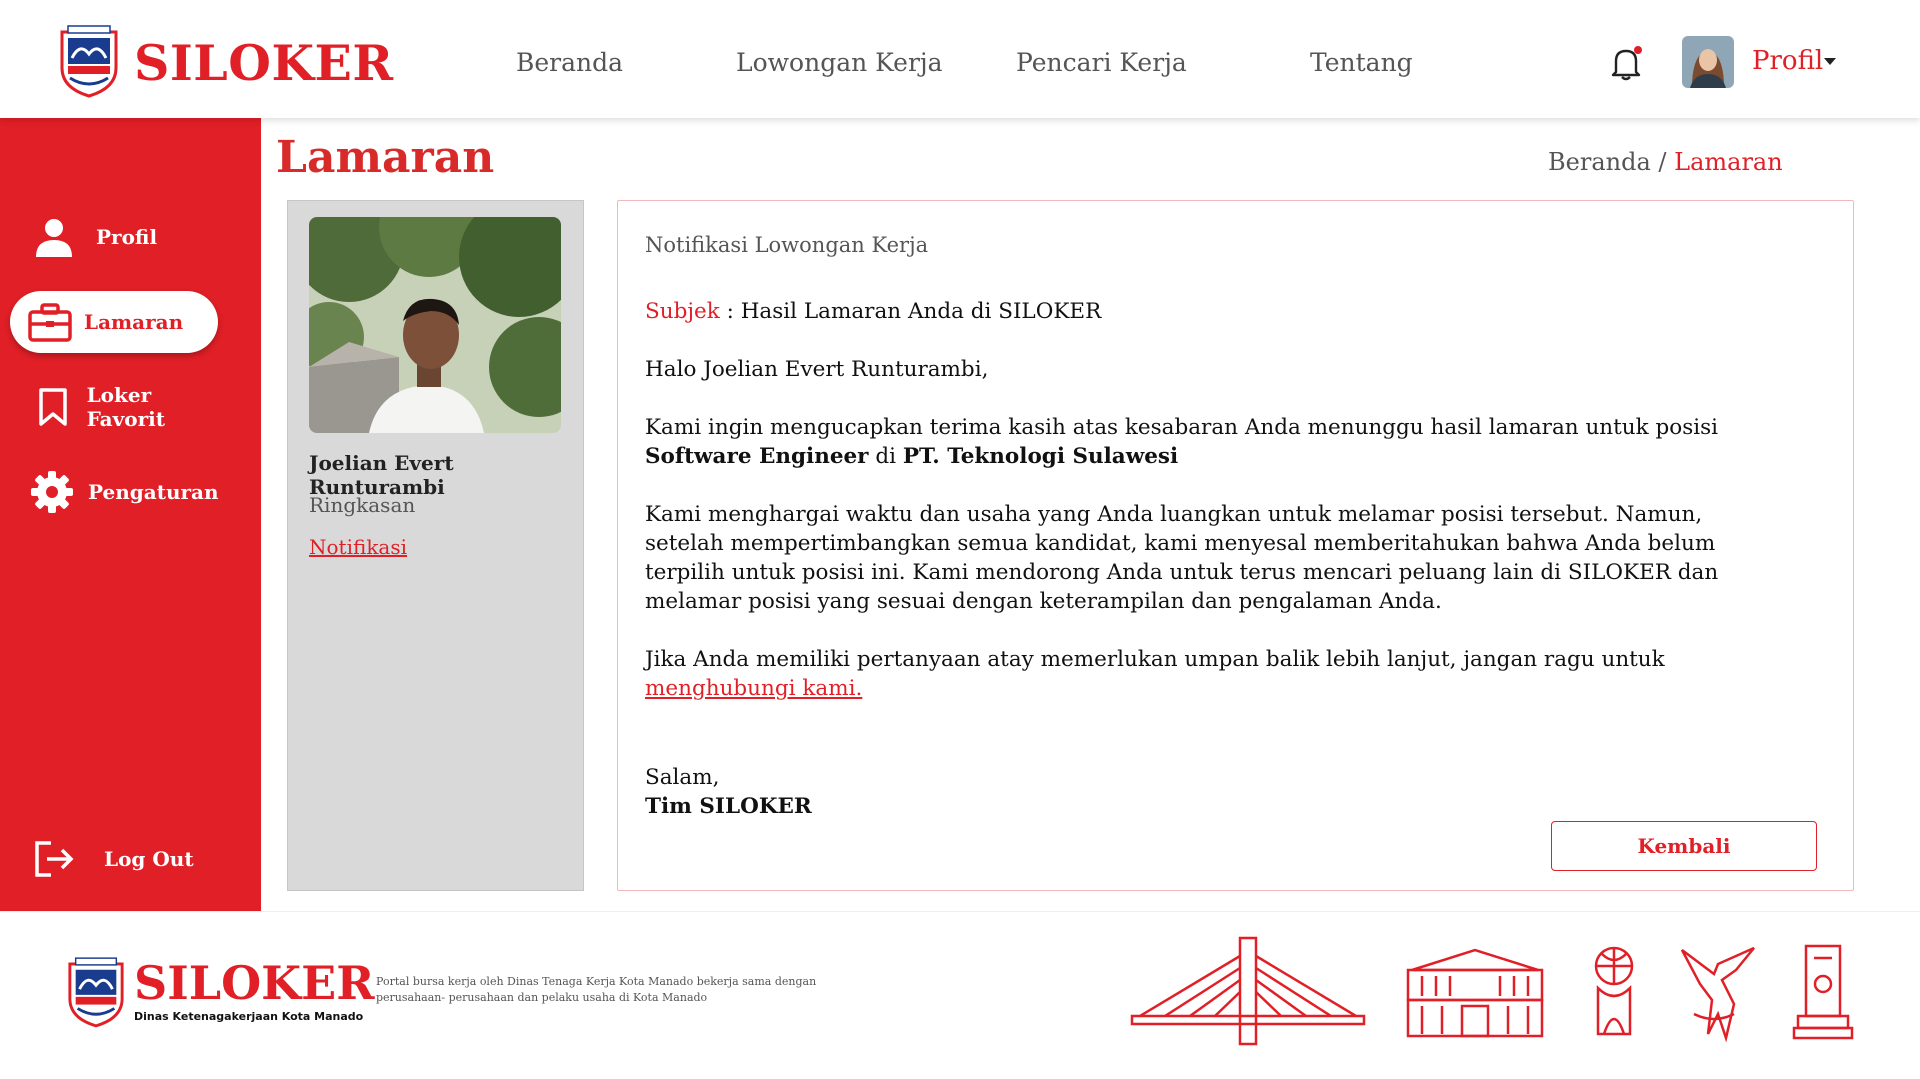 This screenshot has width=1920, height=1079. What do you see at coordinates (753, 688) in the screenshot?
I see `contact-us-link: menghubungi kami.` at bounding box center [753, 688].